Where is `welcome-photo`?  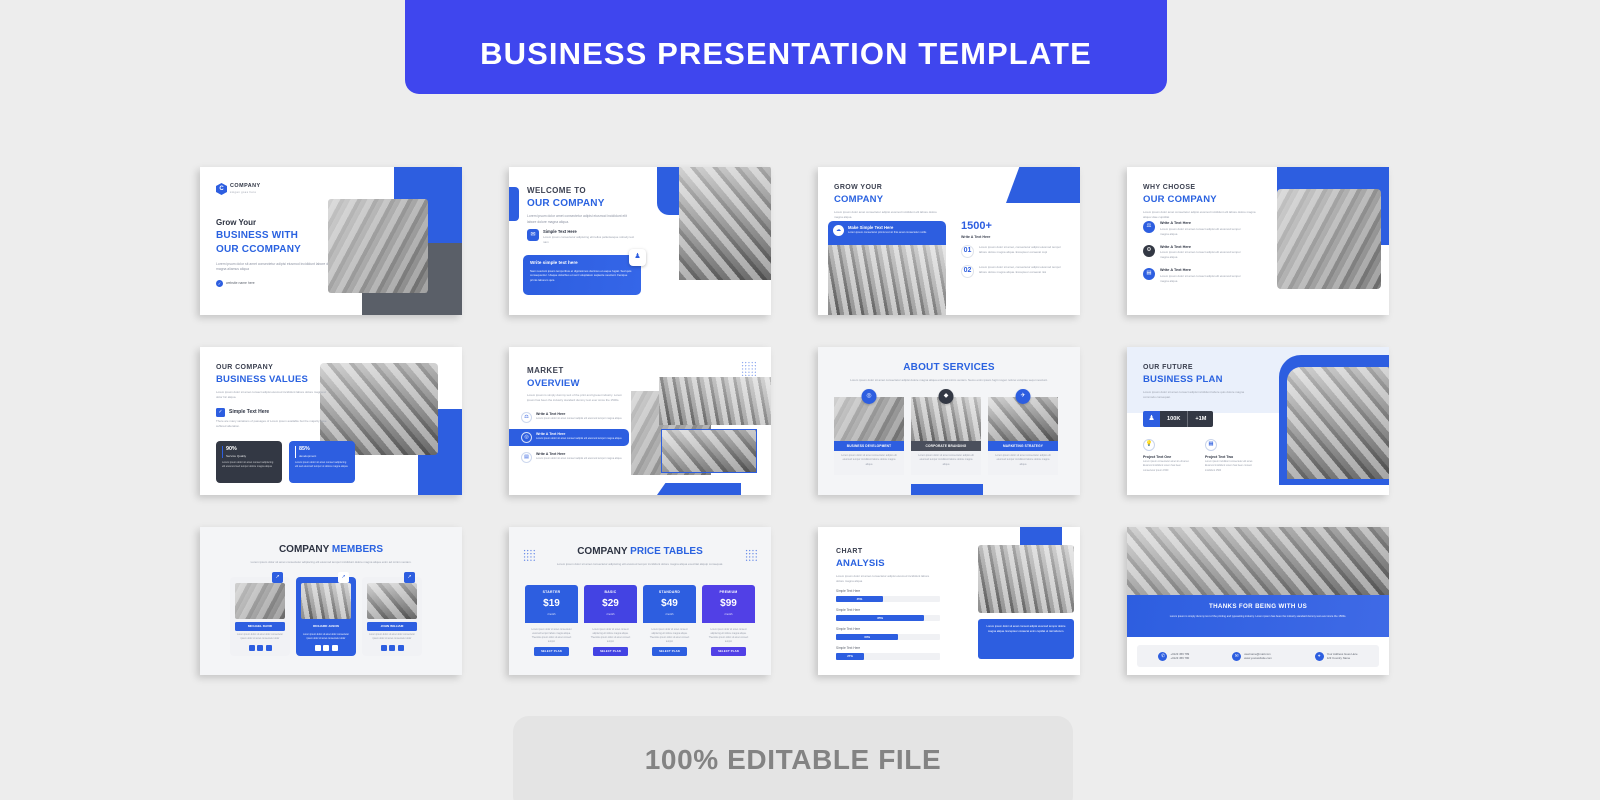
welcome-photo is located at coordinates (725, 223).